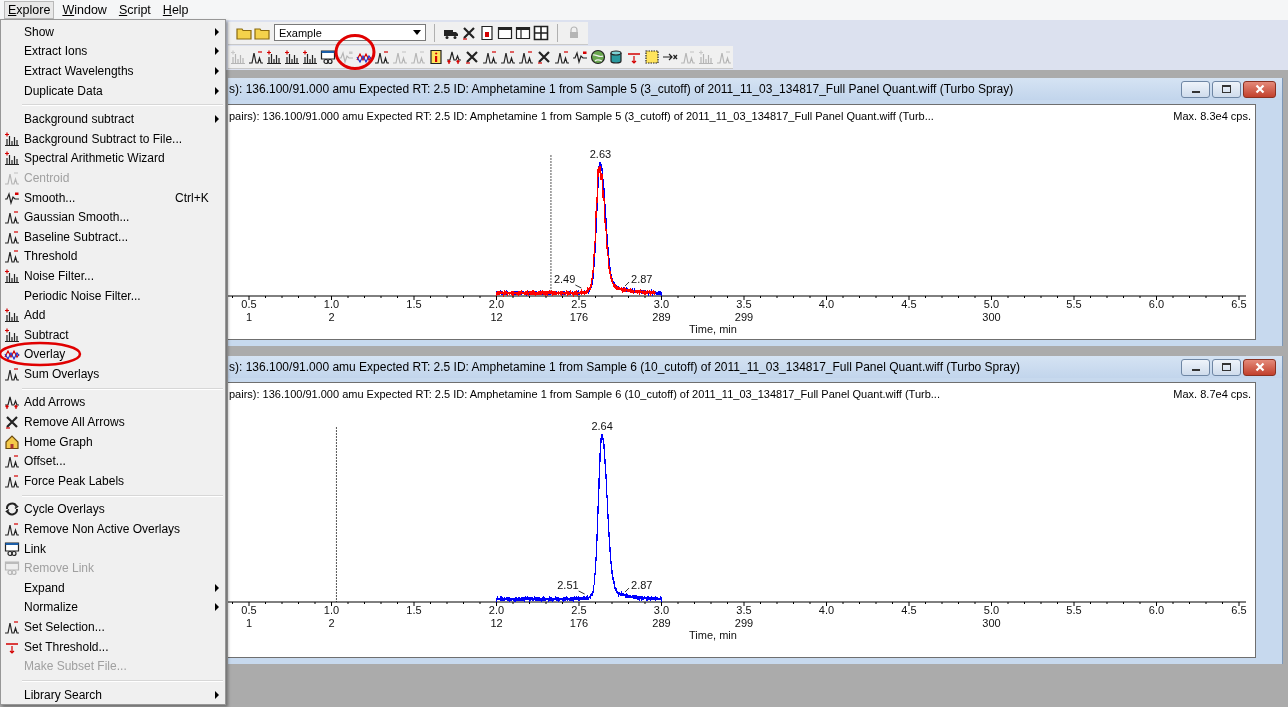 The width and height of the screenshot is (1288, 707). What do you see at coordinates (616, 56) in the screenshot?
I see `database-icon` at bounding box center [616, 56].